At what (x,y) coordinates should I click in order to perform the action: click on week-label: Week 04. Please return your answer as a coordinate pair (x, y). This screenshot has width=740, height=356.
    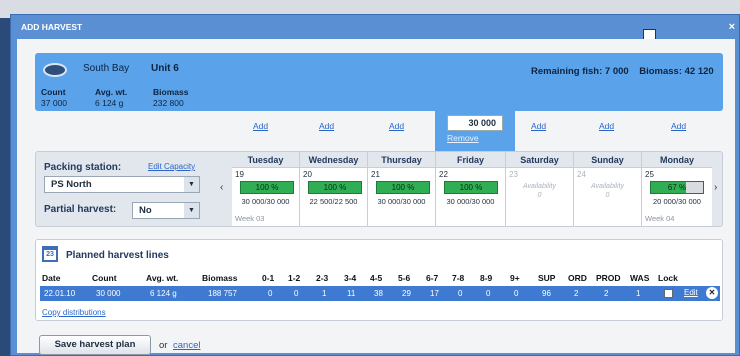
    Looking at the image, I should click on (660, 218).